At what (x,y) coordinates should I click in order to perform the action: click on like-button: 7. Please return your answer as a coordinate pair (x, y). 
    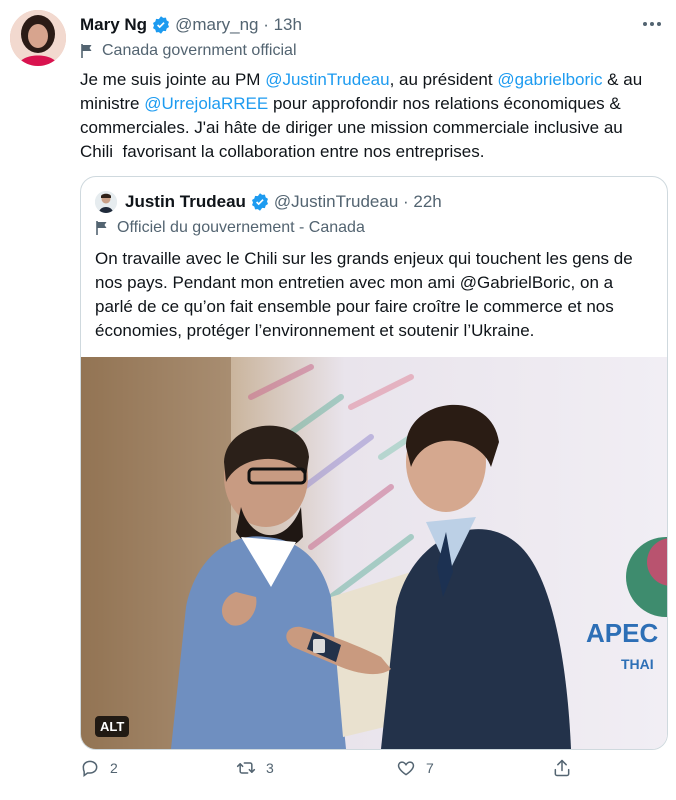
    Looking at the image, I should click on (415, 768).